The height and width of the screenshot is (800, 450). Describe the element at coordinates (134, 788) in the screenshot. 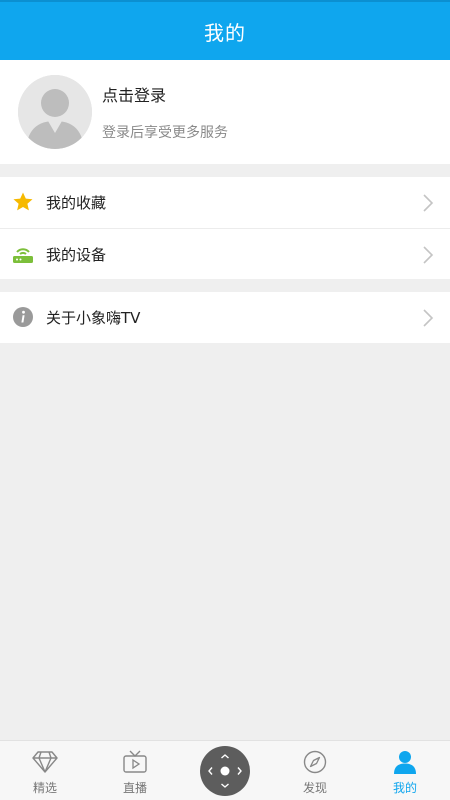

I see `tab-label: 直播` at that location.